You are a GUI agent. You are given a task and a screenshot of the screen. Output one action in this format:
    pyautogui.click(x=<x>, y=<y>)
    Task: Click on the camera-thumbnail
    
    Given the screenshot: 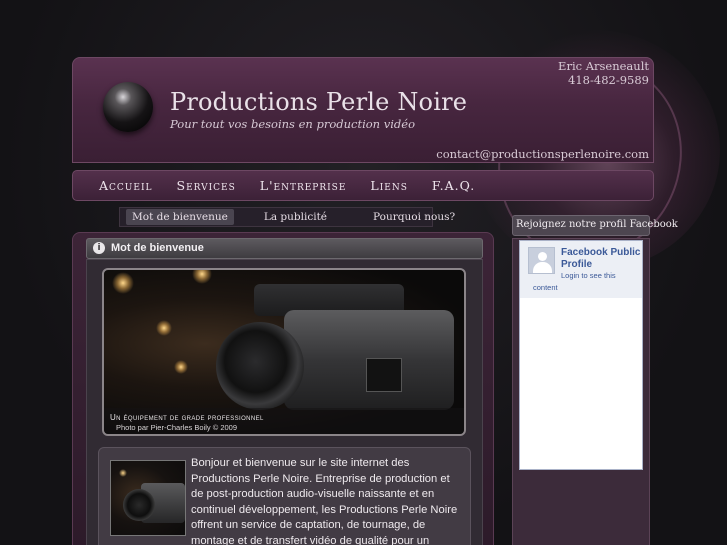 What is the action you would take?
    pyautogui.click(x=148, y=498)
    